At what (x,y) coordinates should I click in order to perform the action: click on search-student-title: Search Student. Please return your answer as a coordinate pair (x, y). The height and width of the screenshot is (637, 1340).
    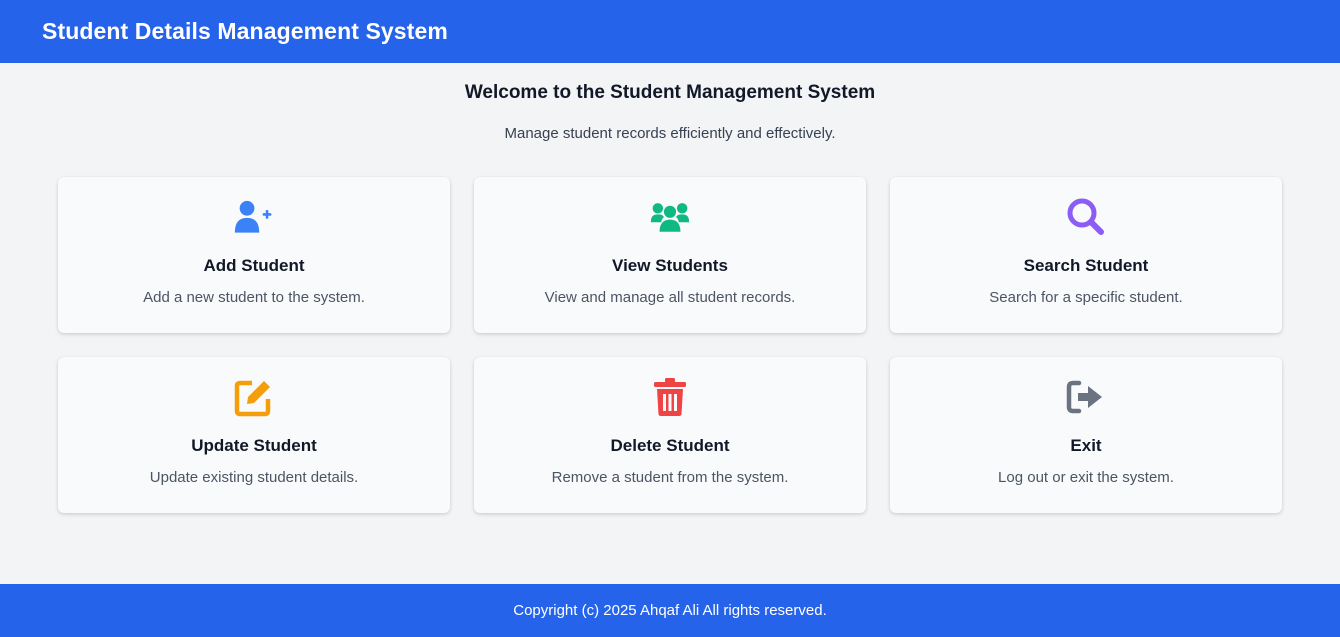
    Looking at the image, I should click on (1086, 265).